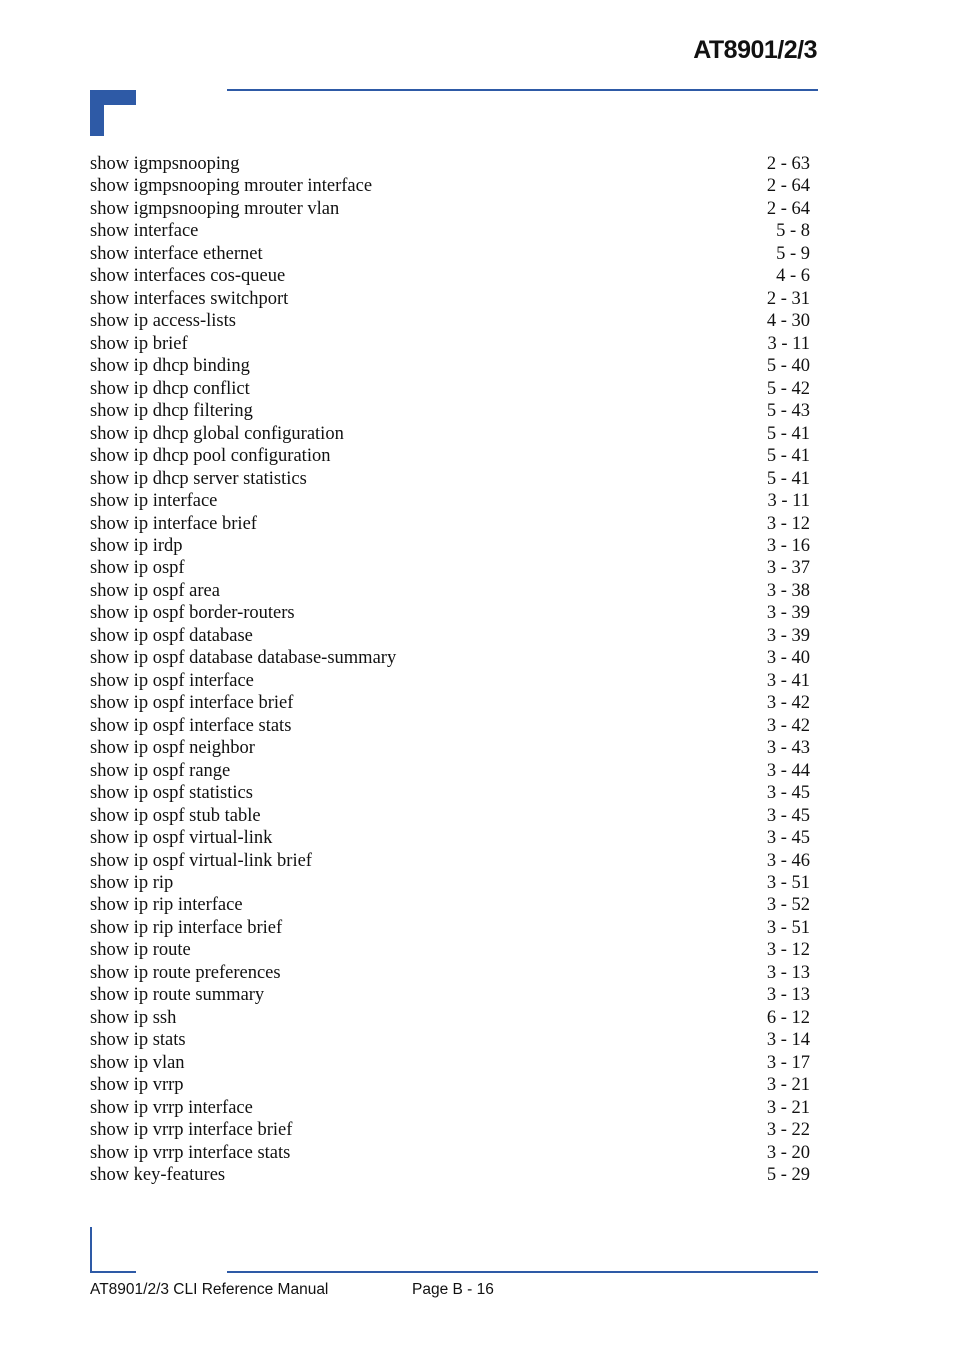 This screenshot has width=954, height=1351. Describe the element at coordinates (170, 366) in the screenshot. I see `index-entry-command: show ip dhcp binding` at that location.